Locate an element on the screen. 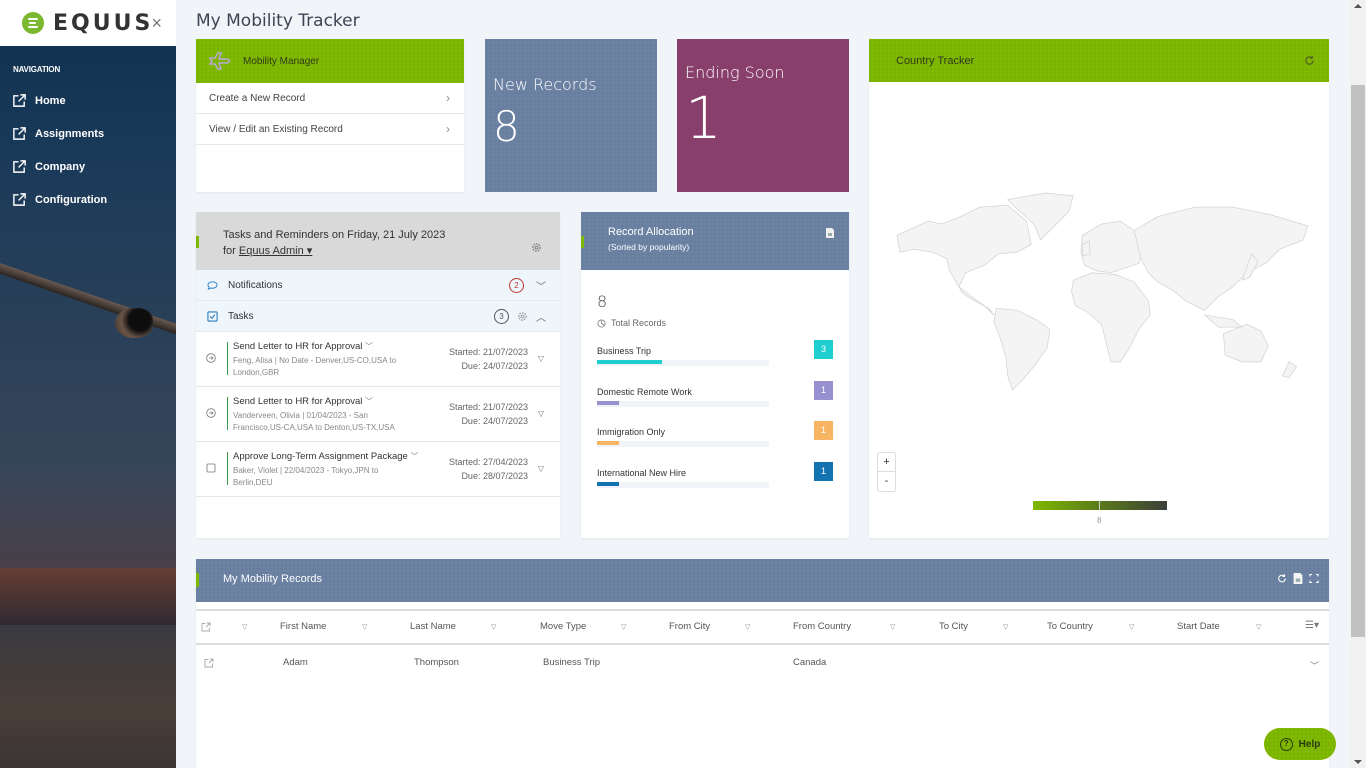  tasks-section: Tasks 3 ︿ is located at coordinates (378, 316).